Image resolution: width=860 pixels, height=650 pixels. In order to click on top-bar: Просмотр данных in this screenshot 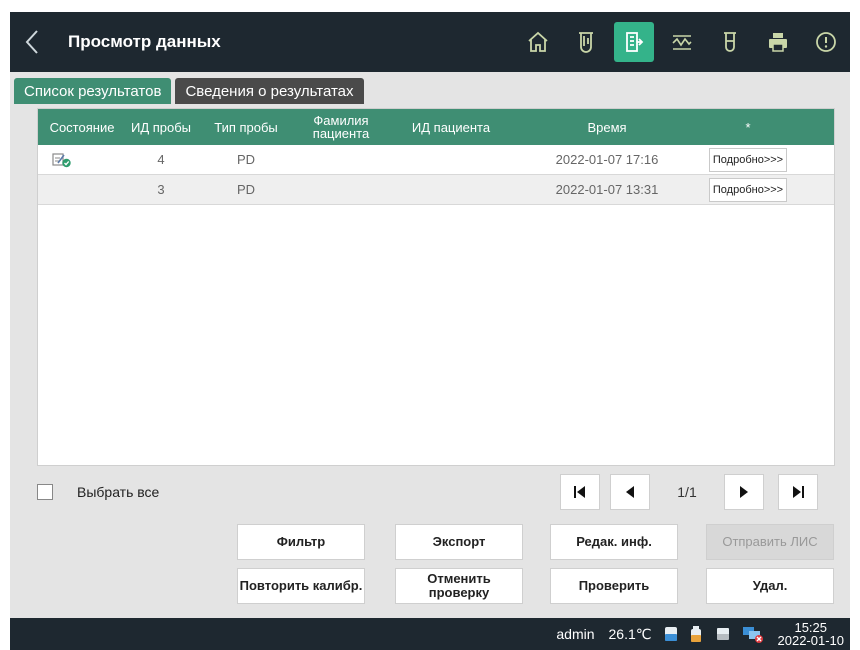, I will do `click(430, 42)`.